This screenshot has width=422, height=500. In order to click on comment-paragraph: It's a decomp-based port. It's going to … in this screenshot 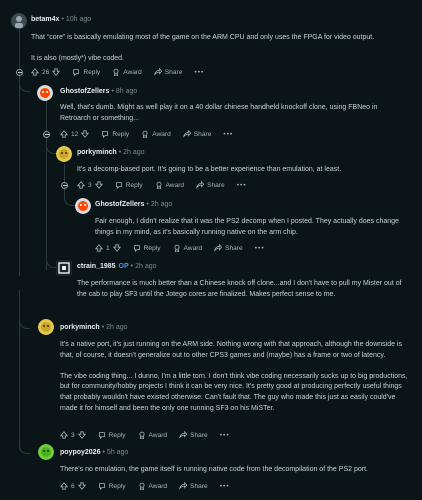, I will do `click(209, 169)`.